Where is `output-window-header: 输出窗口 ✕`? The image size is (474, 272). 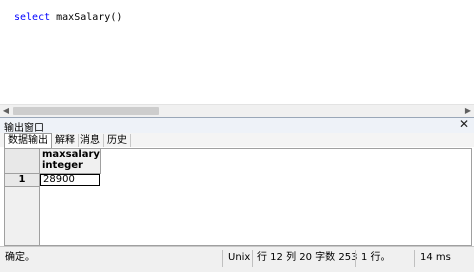
output-window-header: 输出窗口 ✕ is located at coordinates (237, 125).